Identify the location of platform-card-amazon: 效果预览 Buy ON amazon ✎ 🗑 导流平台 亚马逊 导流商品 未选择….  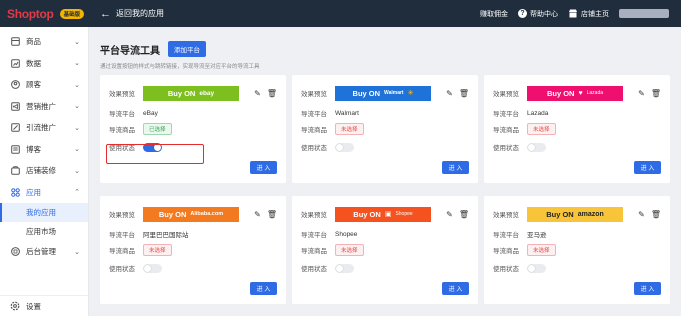
(577, 250).